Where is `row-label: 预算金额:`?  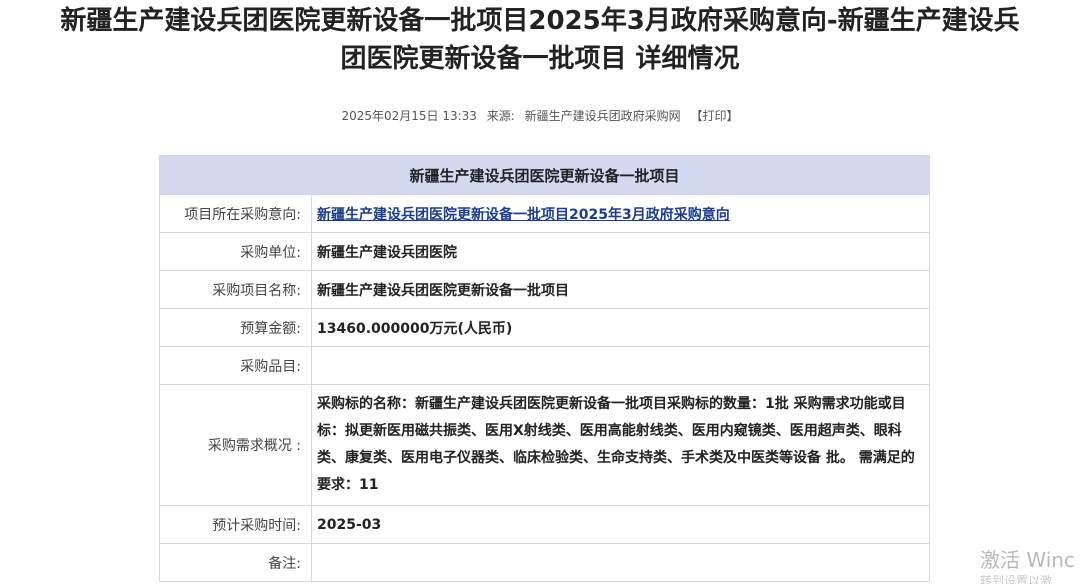 row-label: 预算金额: is located at coordinates (235, 327).